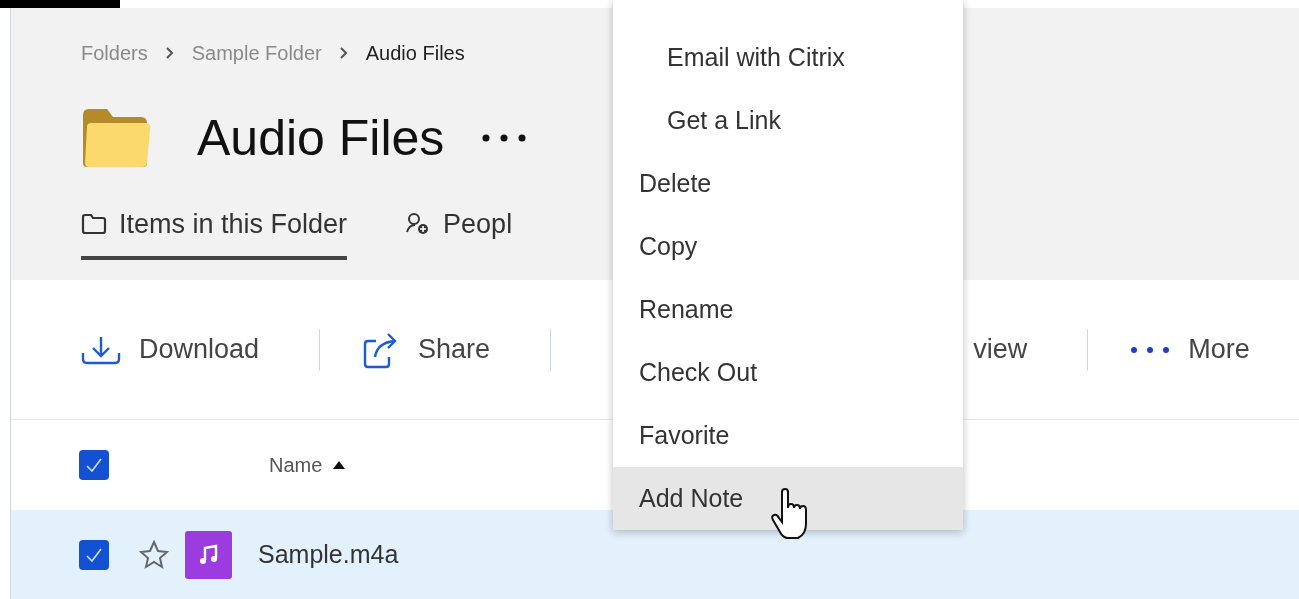 This screenshot has width=1299, height=599. Describe the element at coordinates (655, 554) in the screenshot. I see `table-row: Sample.m4a` at that location.